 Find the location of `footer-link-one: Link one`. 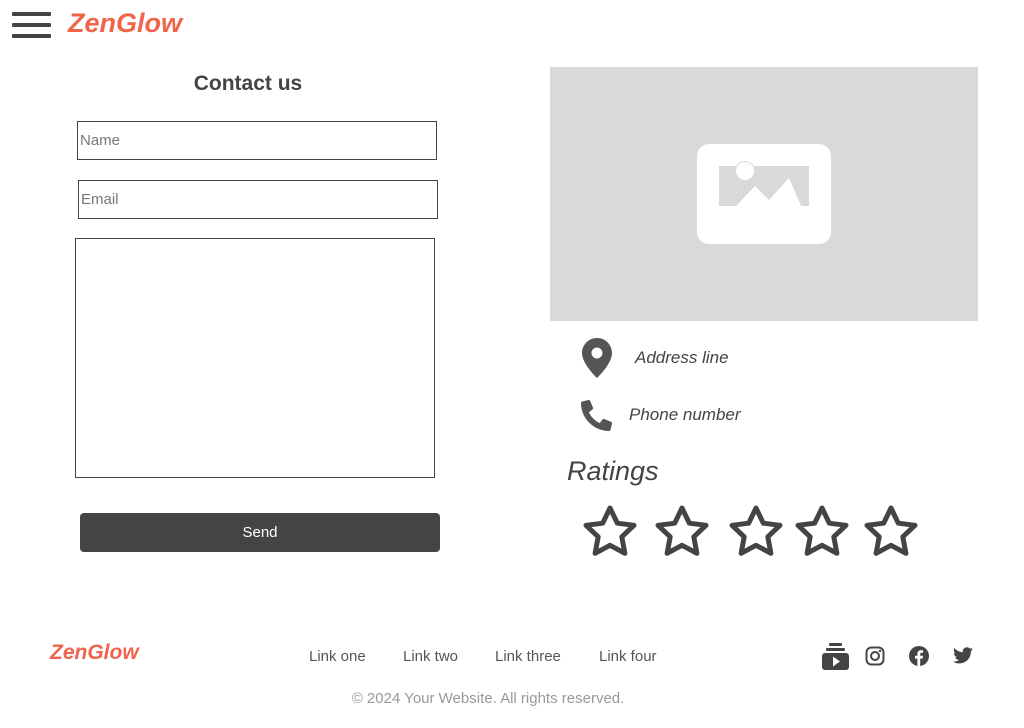

footer-link-one: Link one is located at coordinates (337, 656).